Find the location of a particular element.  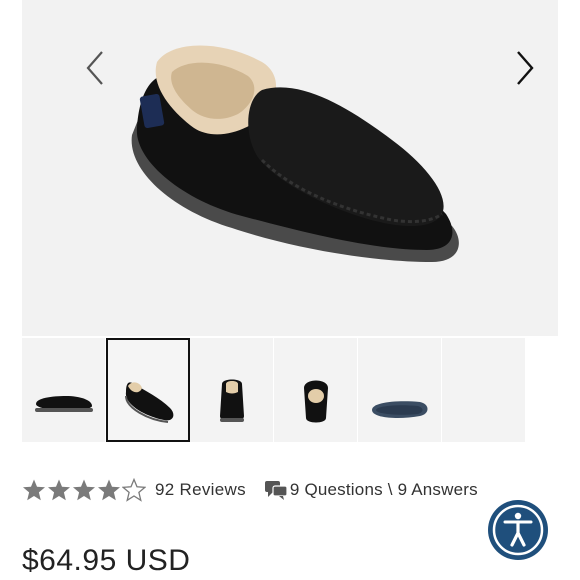

questions-answers-link: 9 Questions \ 9 Answers is located at coordinates (371, 490).